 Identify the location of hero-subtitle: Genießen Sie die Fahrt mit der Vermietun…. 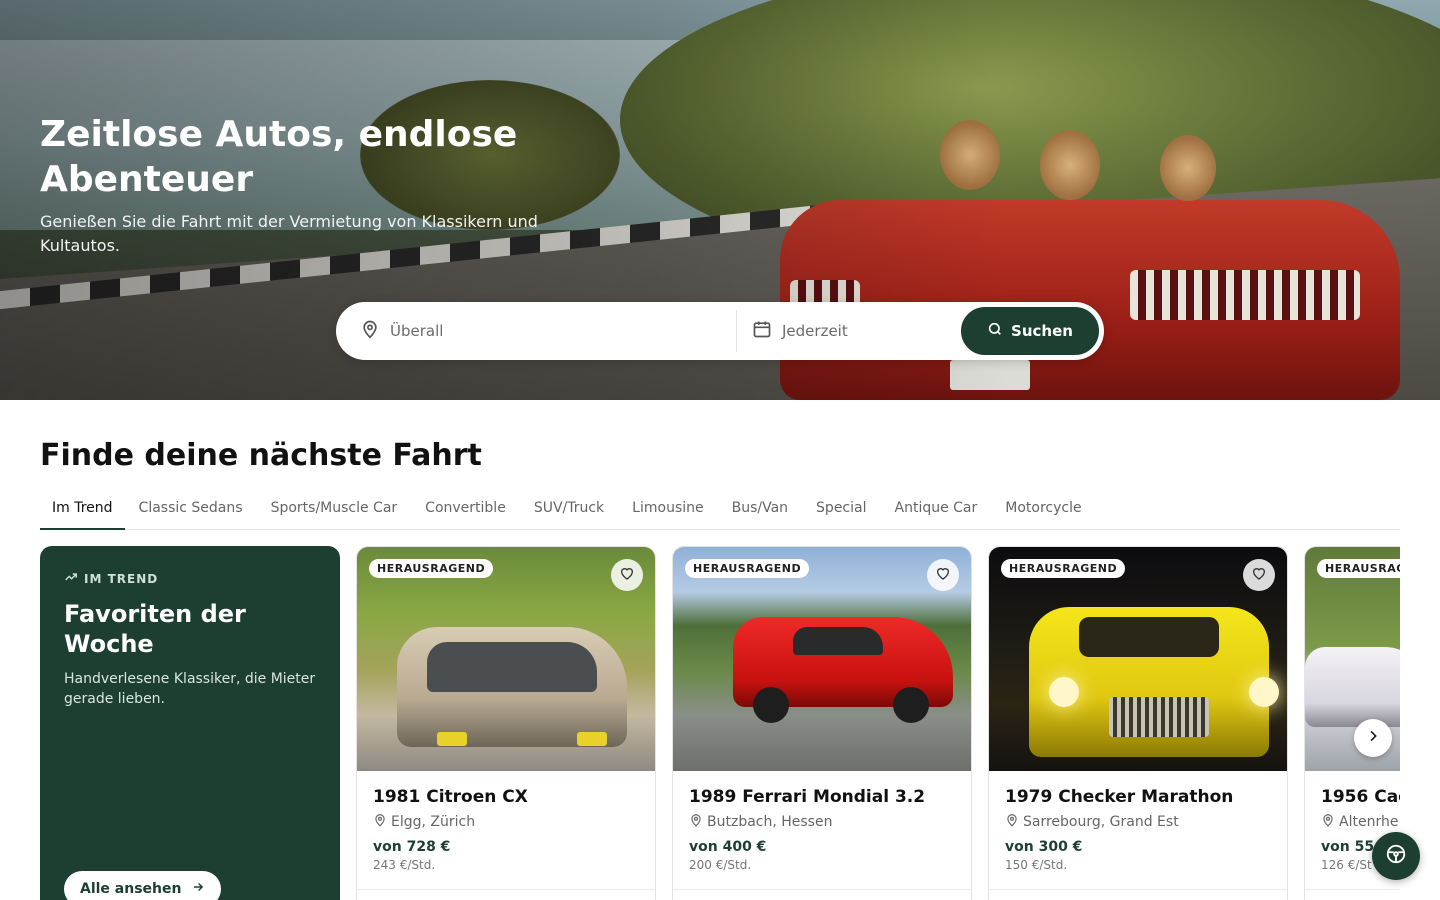
(289, 233).